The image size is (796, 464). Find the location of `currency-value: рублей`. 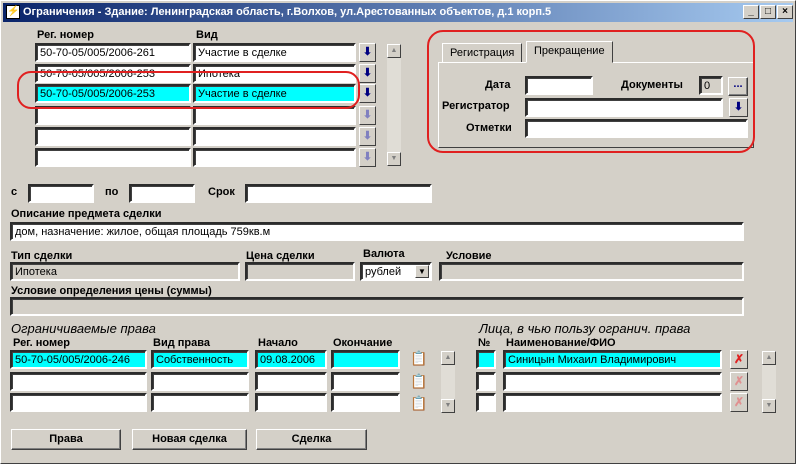

currency-value: рублей is located at coordinates (383, 272).